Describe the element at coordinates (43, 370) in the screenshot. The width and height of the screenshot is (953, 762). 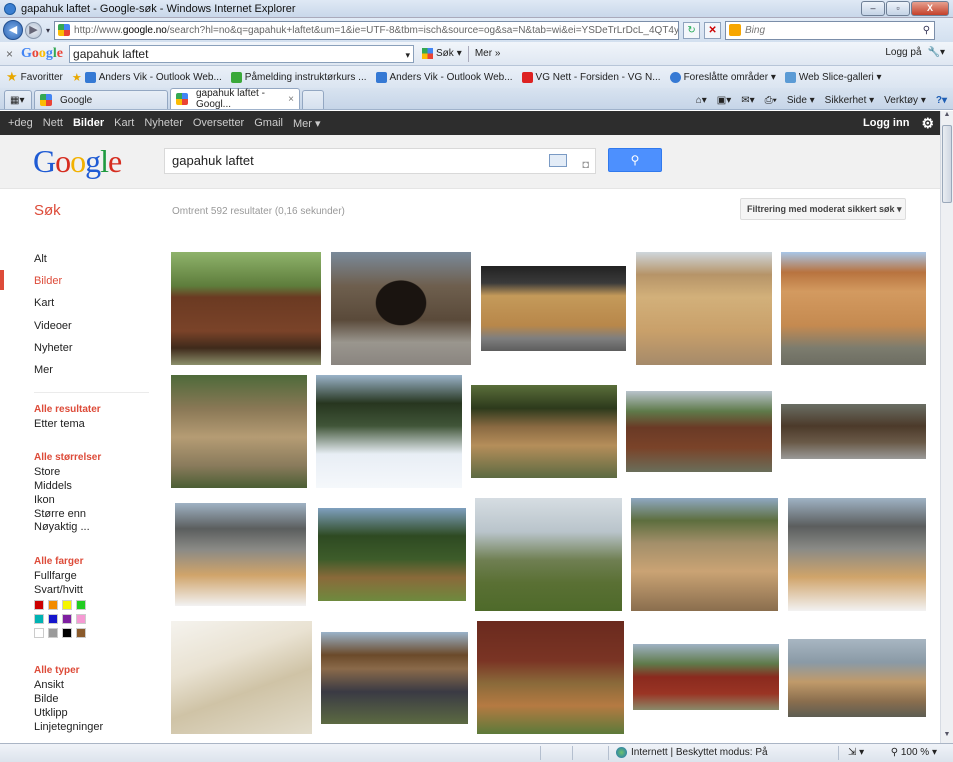
I see `sidebar-item-more: Mer` at that location.